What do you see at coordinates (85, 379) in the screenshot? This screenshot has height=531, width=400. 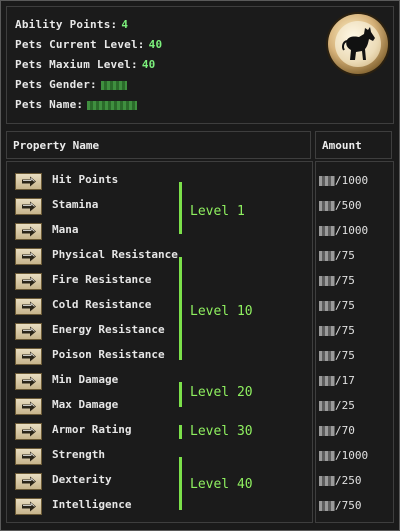 I see `property-name: Min Damage` at bounding box center [85, 379].